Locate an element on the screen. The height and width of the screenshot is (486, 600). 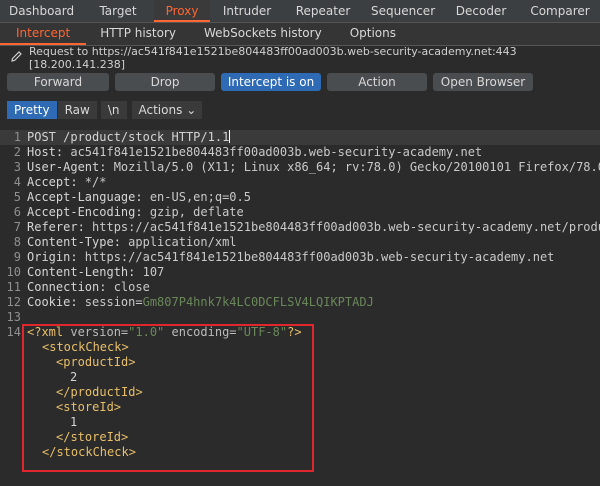
line-number: 8 is located at coordinates (17, 242).